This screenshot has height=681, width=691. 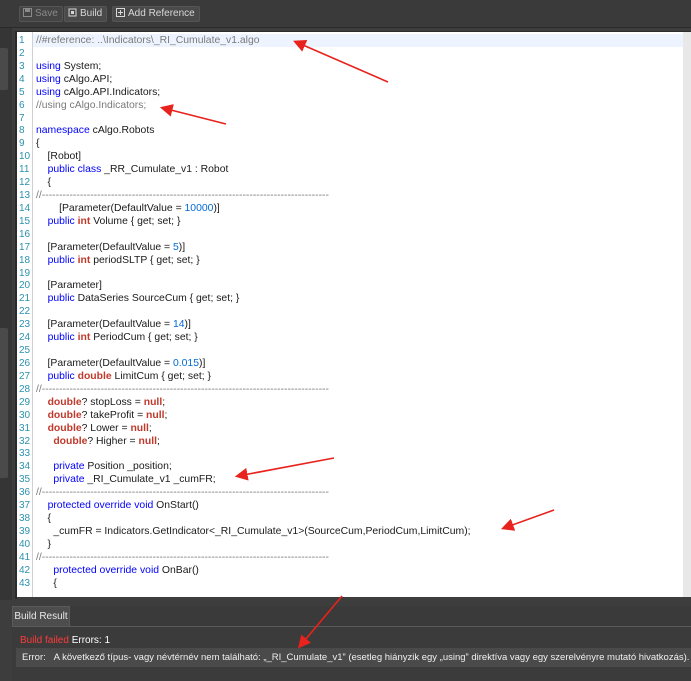 What do you see at coordinates (81, 66) in the screenshot?
I see `code-token: System;` at bounding box center [81, 66].